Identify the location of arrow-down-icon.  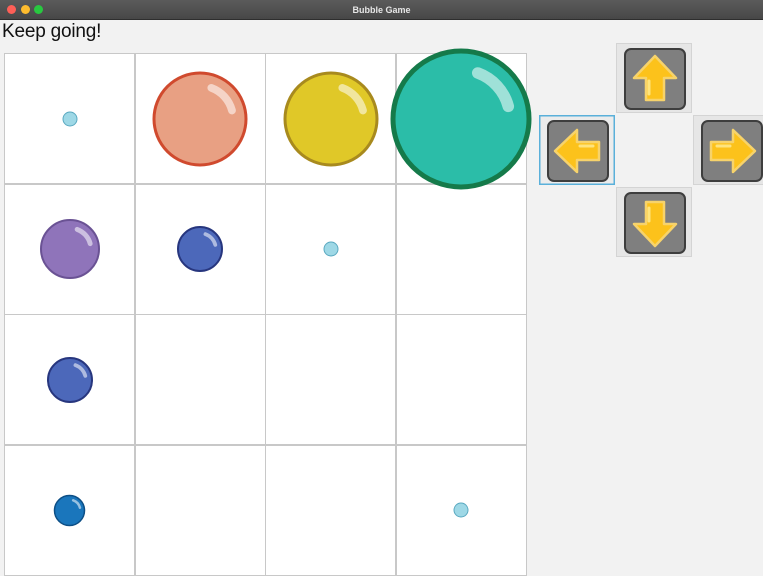
(655, 224).